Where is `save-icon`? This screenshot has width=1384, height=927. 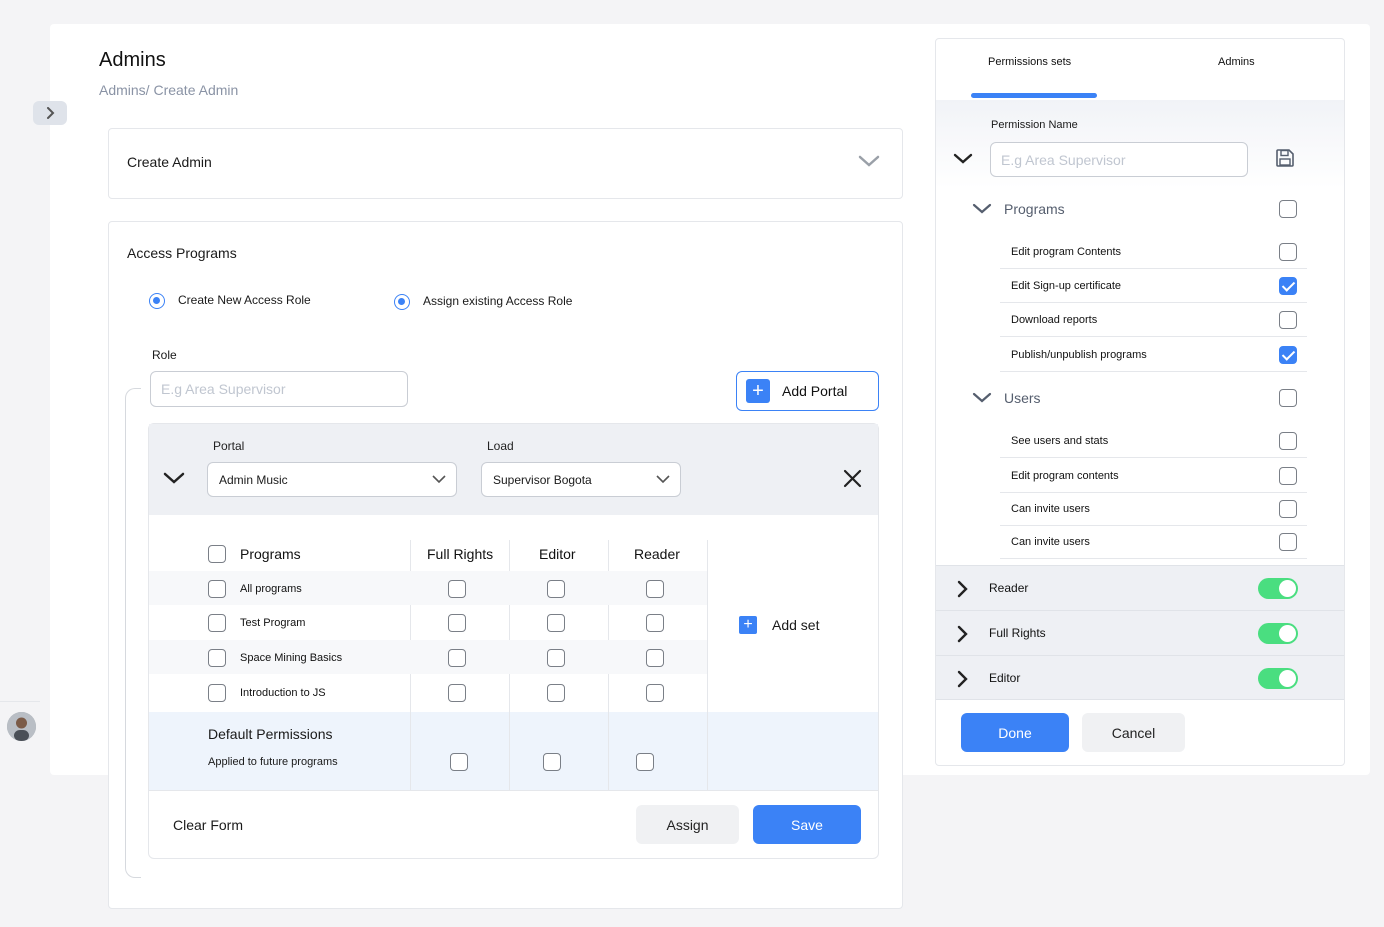
save-icon is located at coordinates (1285, 160).